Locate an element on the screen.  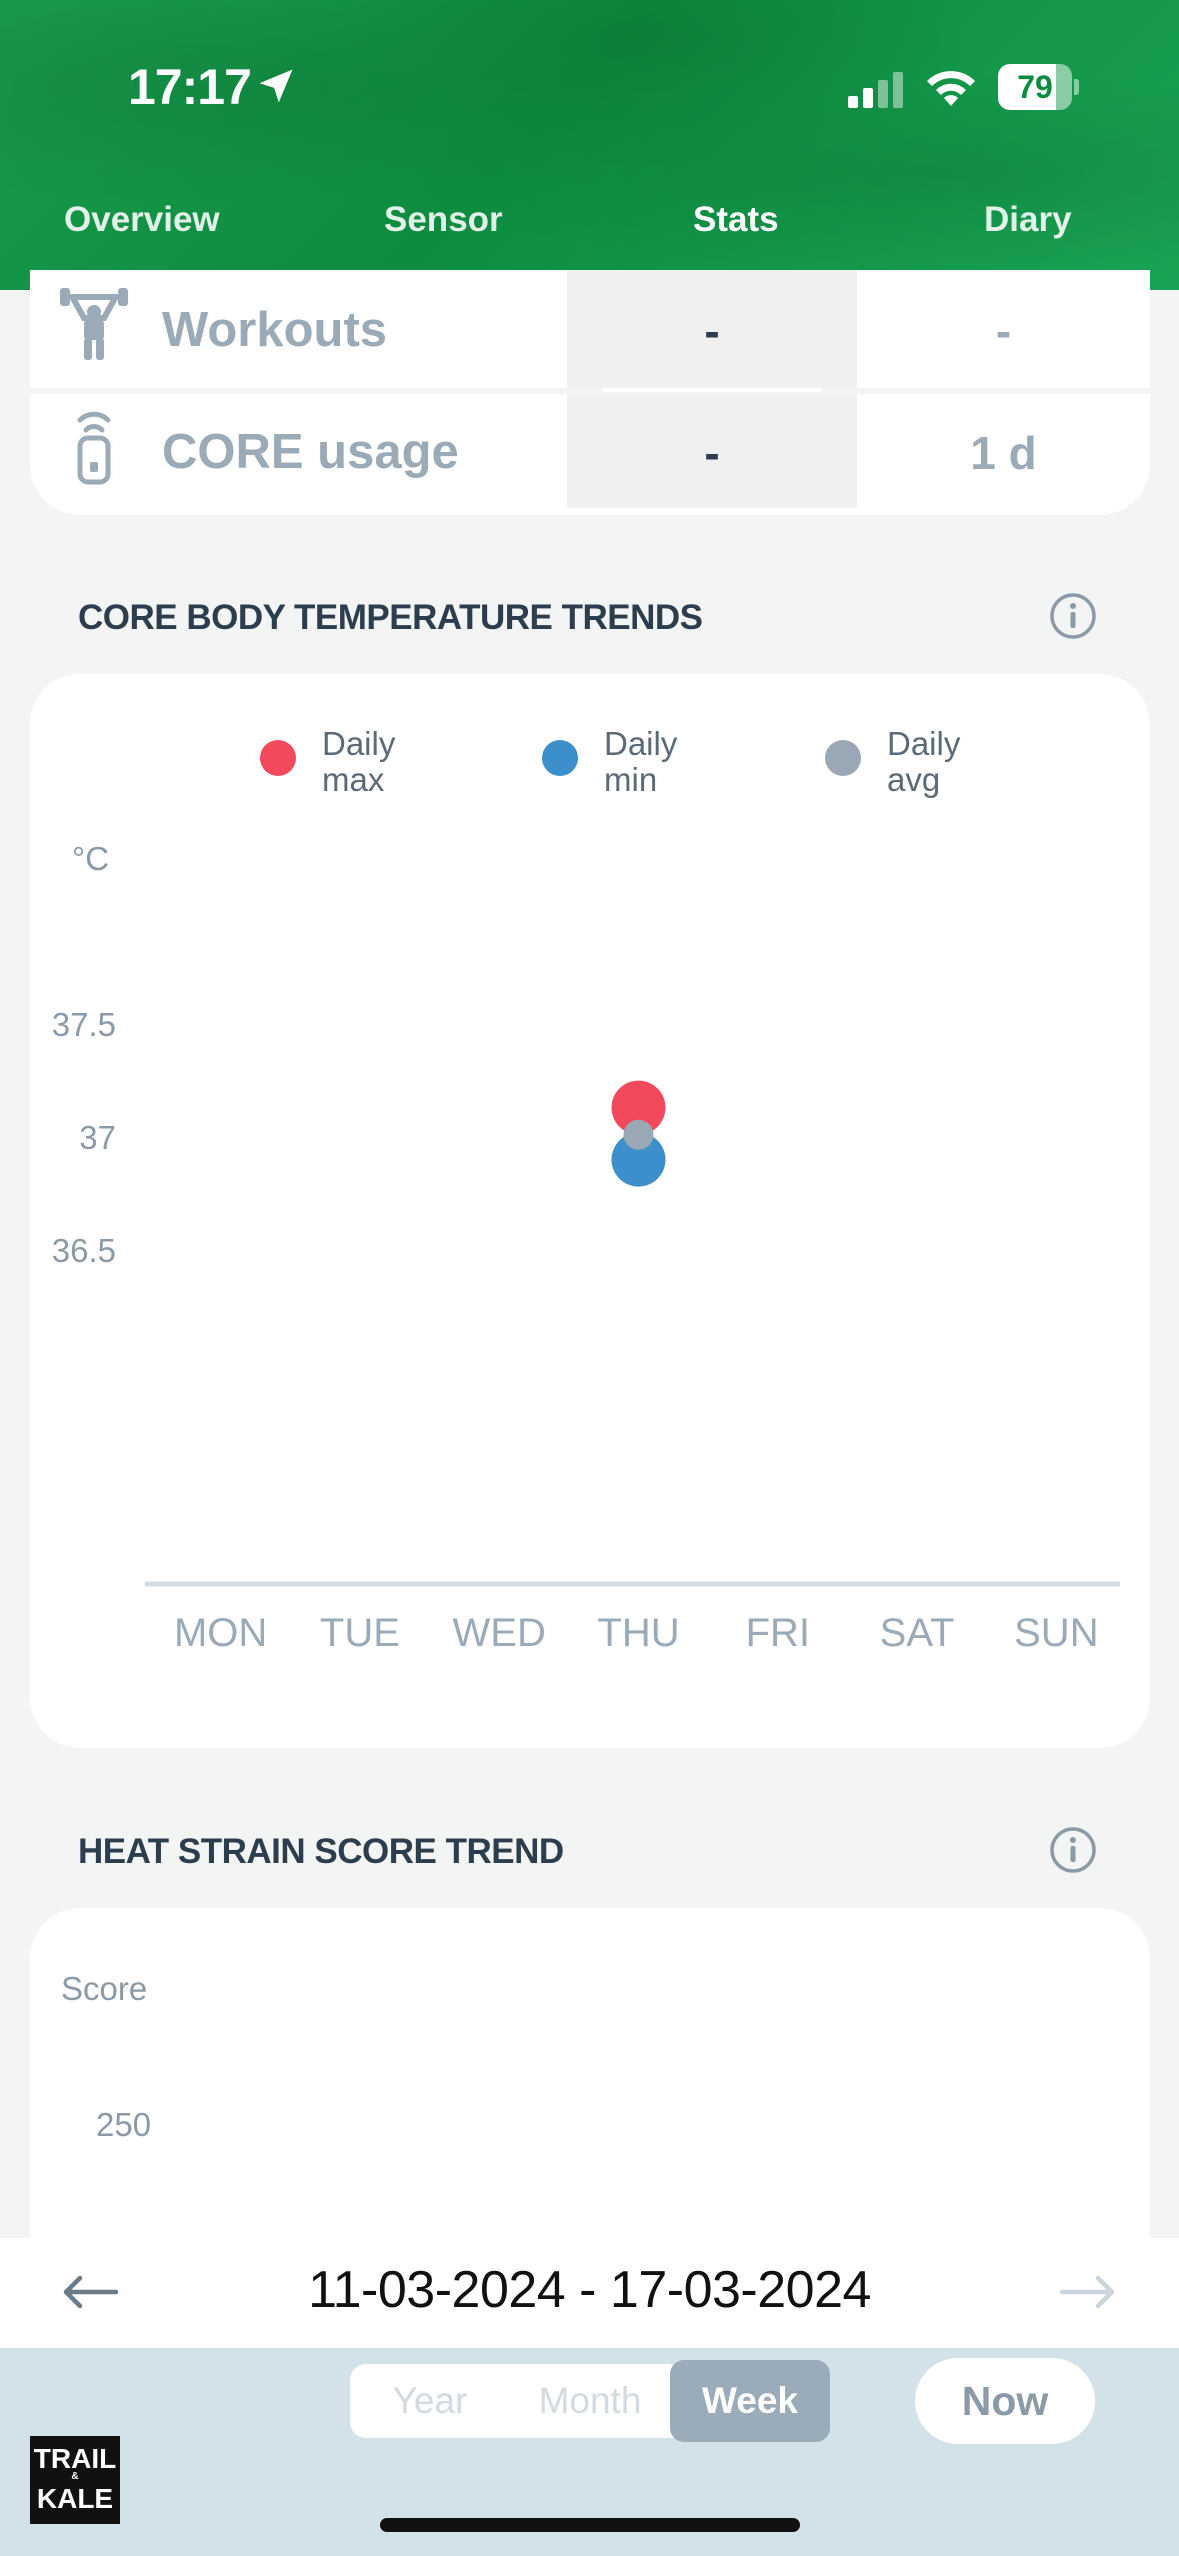
app-header: 17:17 79 Overview Sensor Stats Diary is located at coordinates (589, 145).